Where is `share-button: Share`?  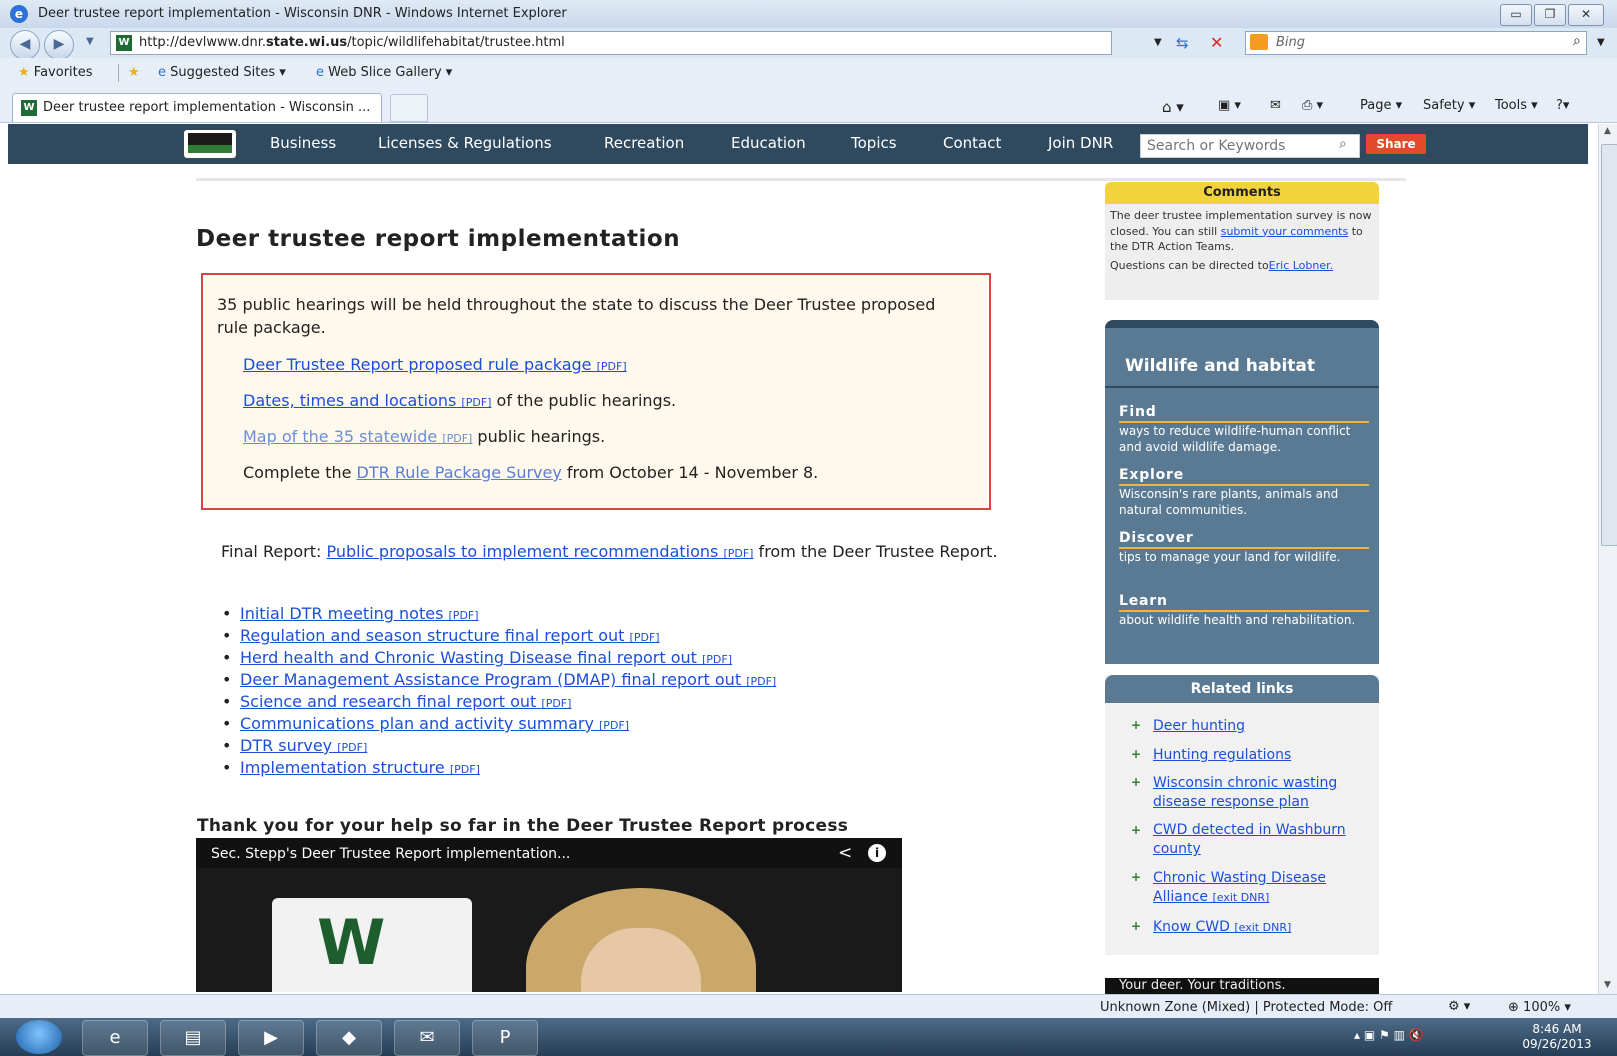 share-button: Share is located at coordinates (1396, 144).